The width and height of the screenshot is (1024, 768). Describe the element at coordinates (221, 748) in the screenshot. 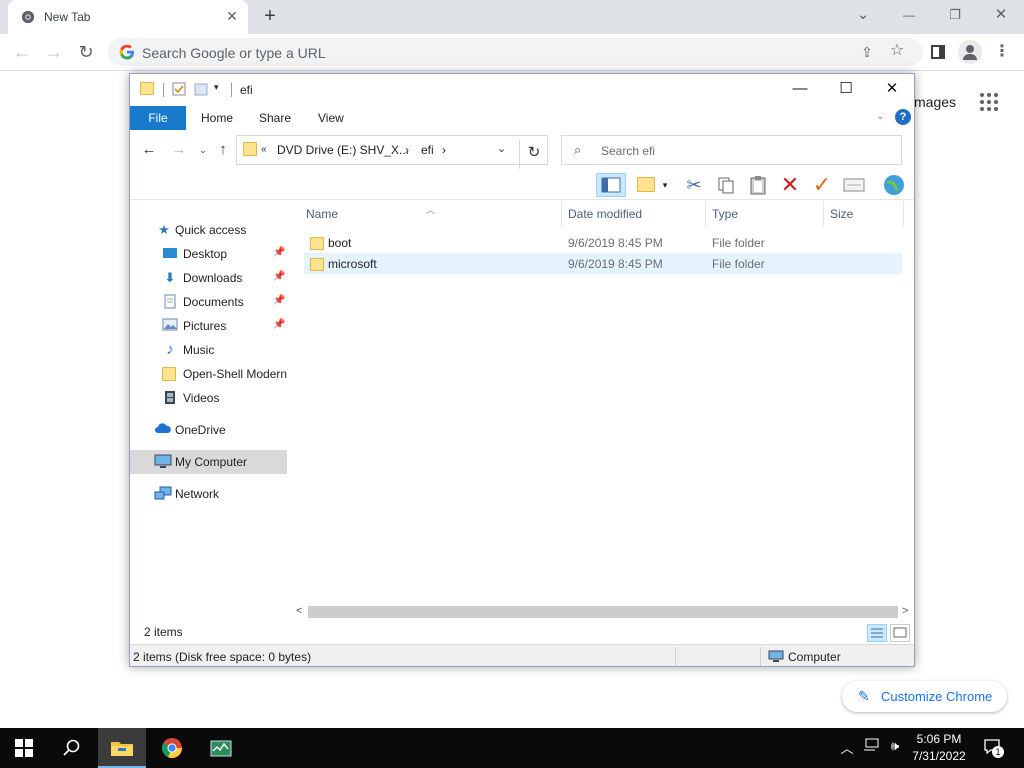

I see `taskbar-app` at that location.